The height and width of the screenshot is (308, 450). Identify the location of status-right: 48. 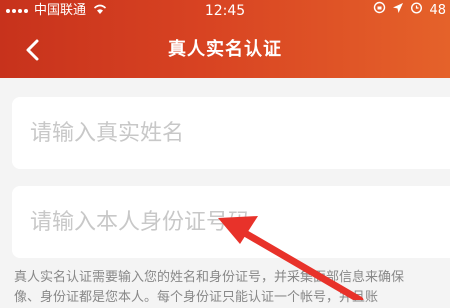
(409, 11).